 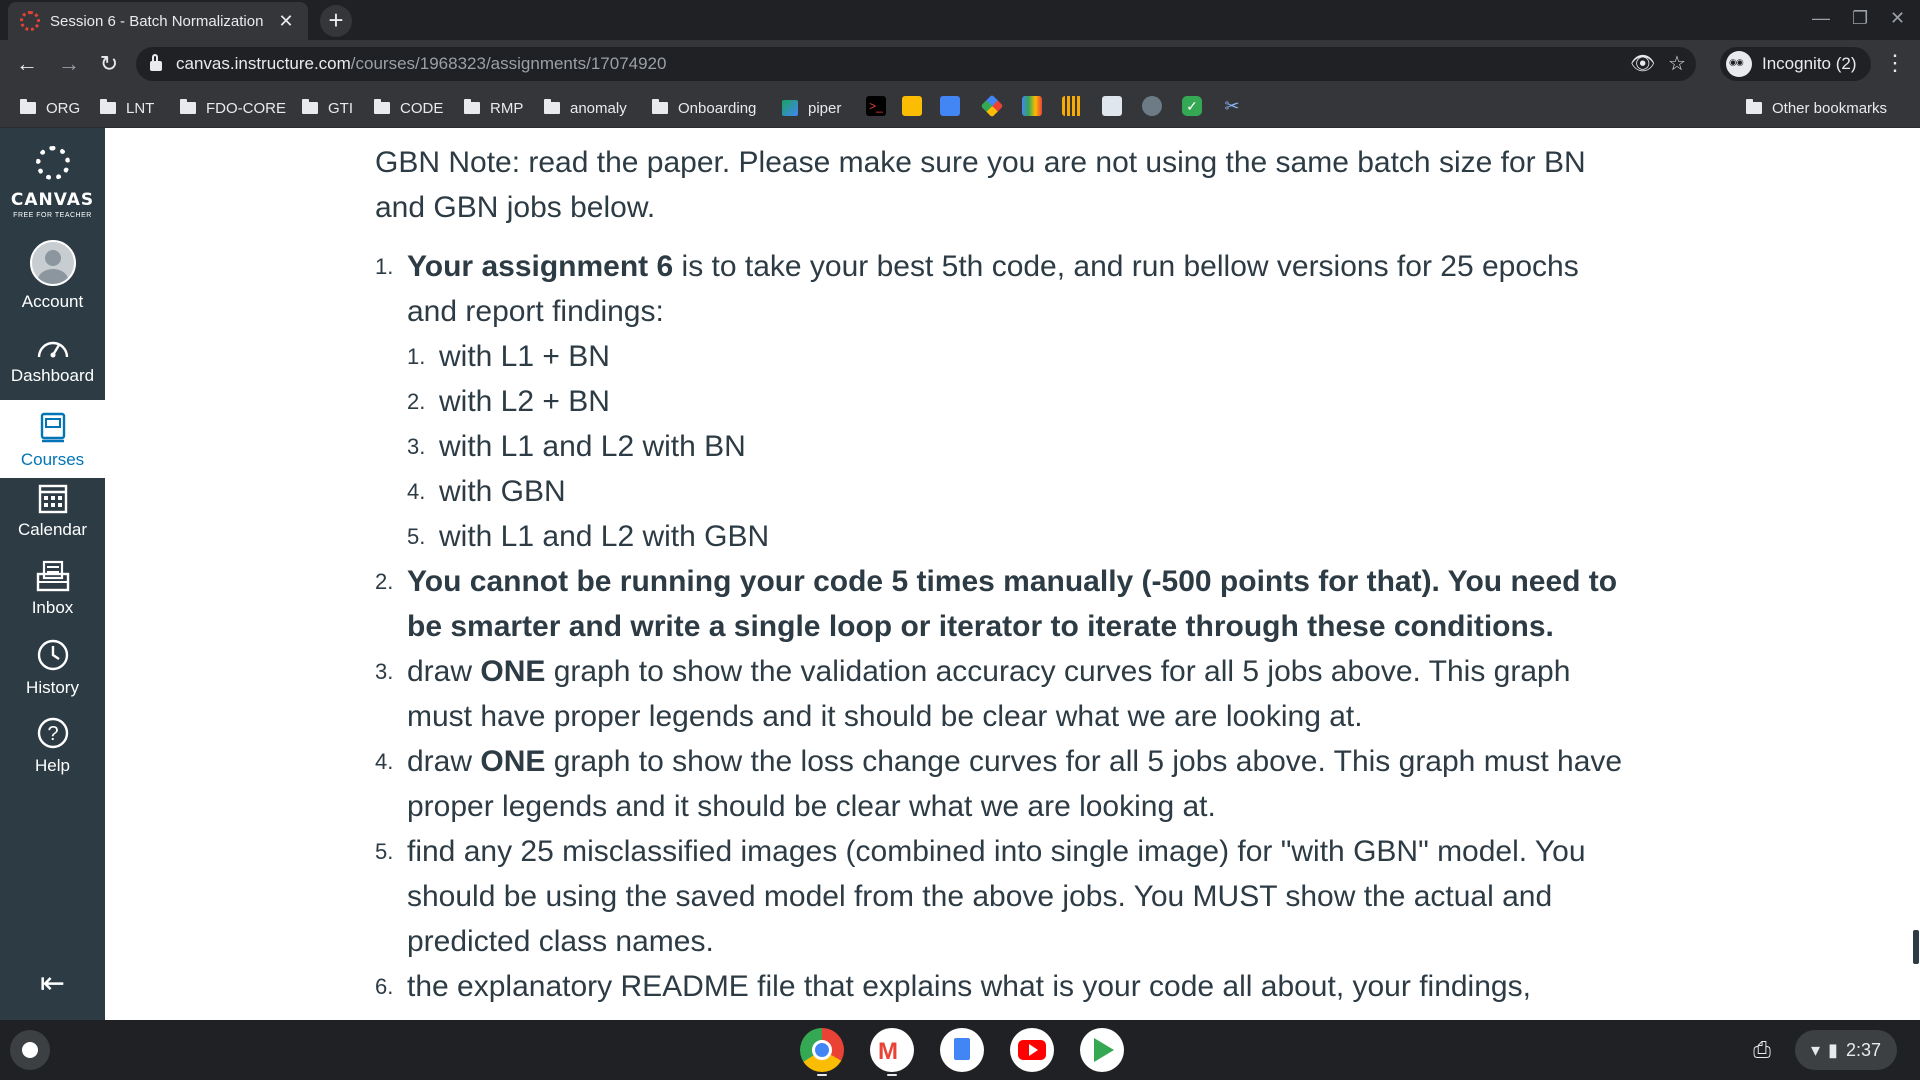 What do you see at coordinates (1816, 108) in the screenshot?
I see `other-bookmarks-folder: Other bookmarks` at bounding box center [1816, 108].